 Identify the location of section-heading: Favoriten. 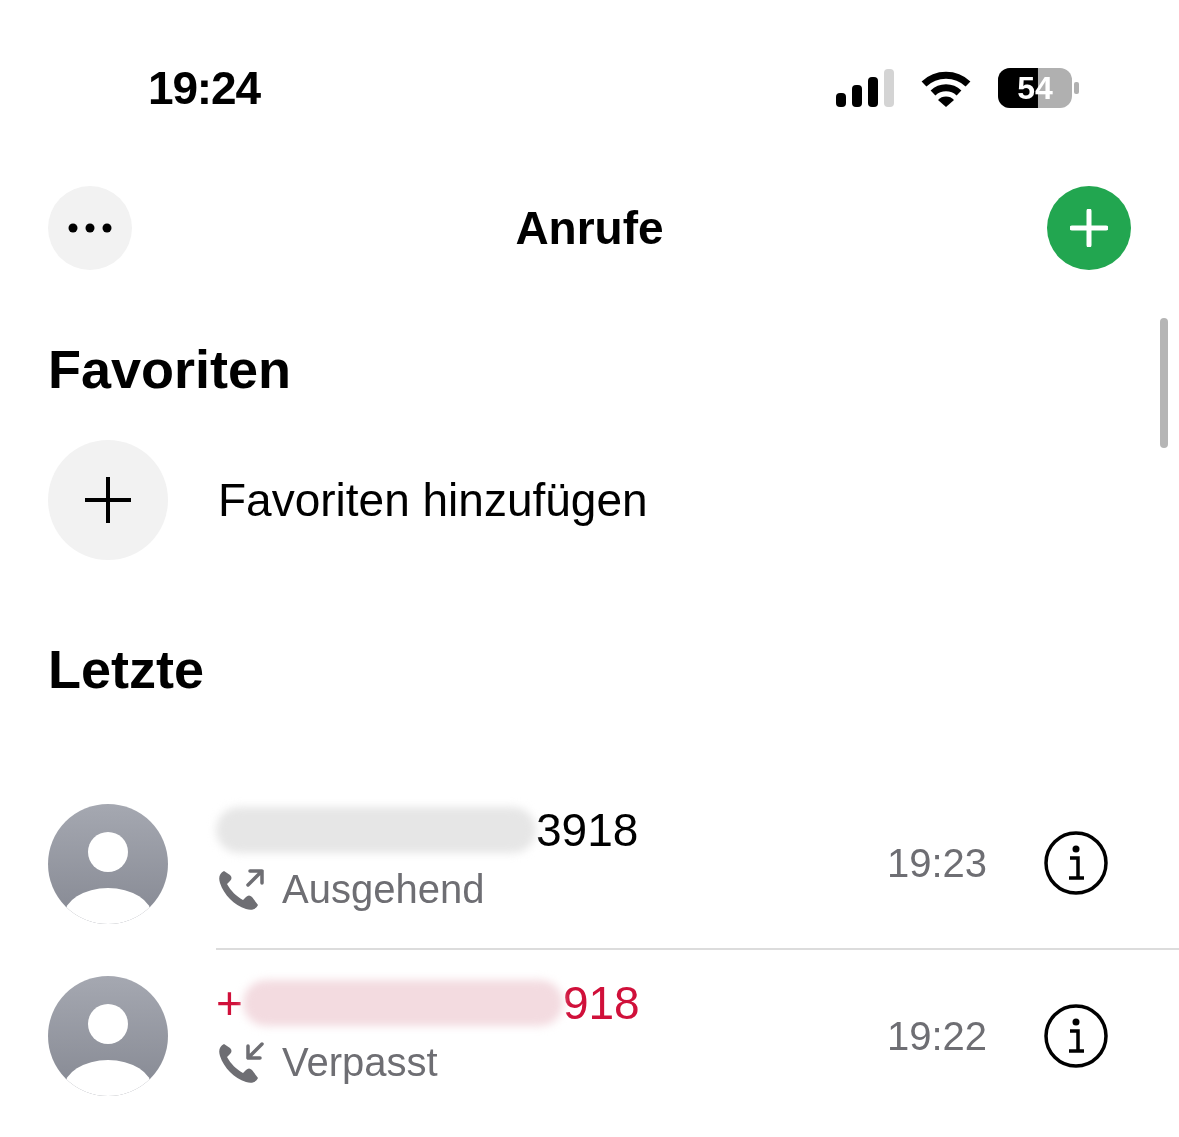
(170, 369).